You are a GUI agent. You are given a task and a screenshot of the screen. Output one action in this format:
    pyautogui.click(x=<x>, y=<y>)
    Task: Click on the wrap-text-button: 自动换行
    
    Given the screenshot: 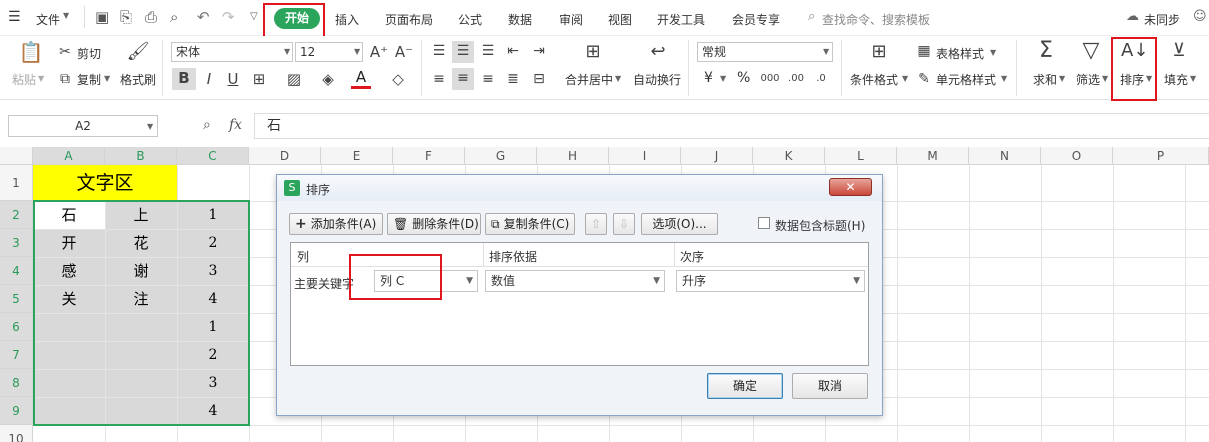 What is the action you would take?
    pyautogui.click(x=657, y=79)
    